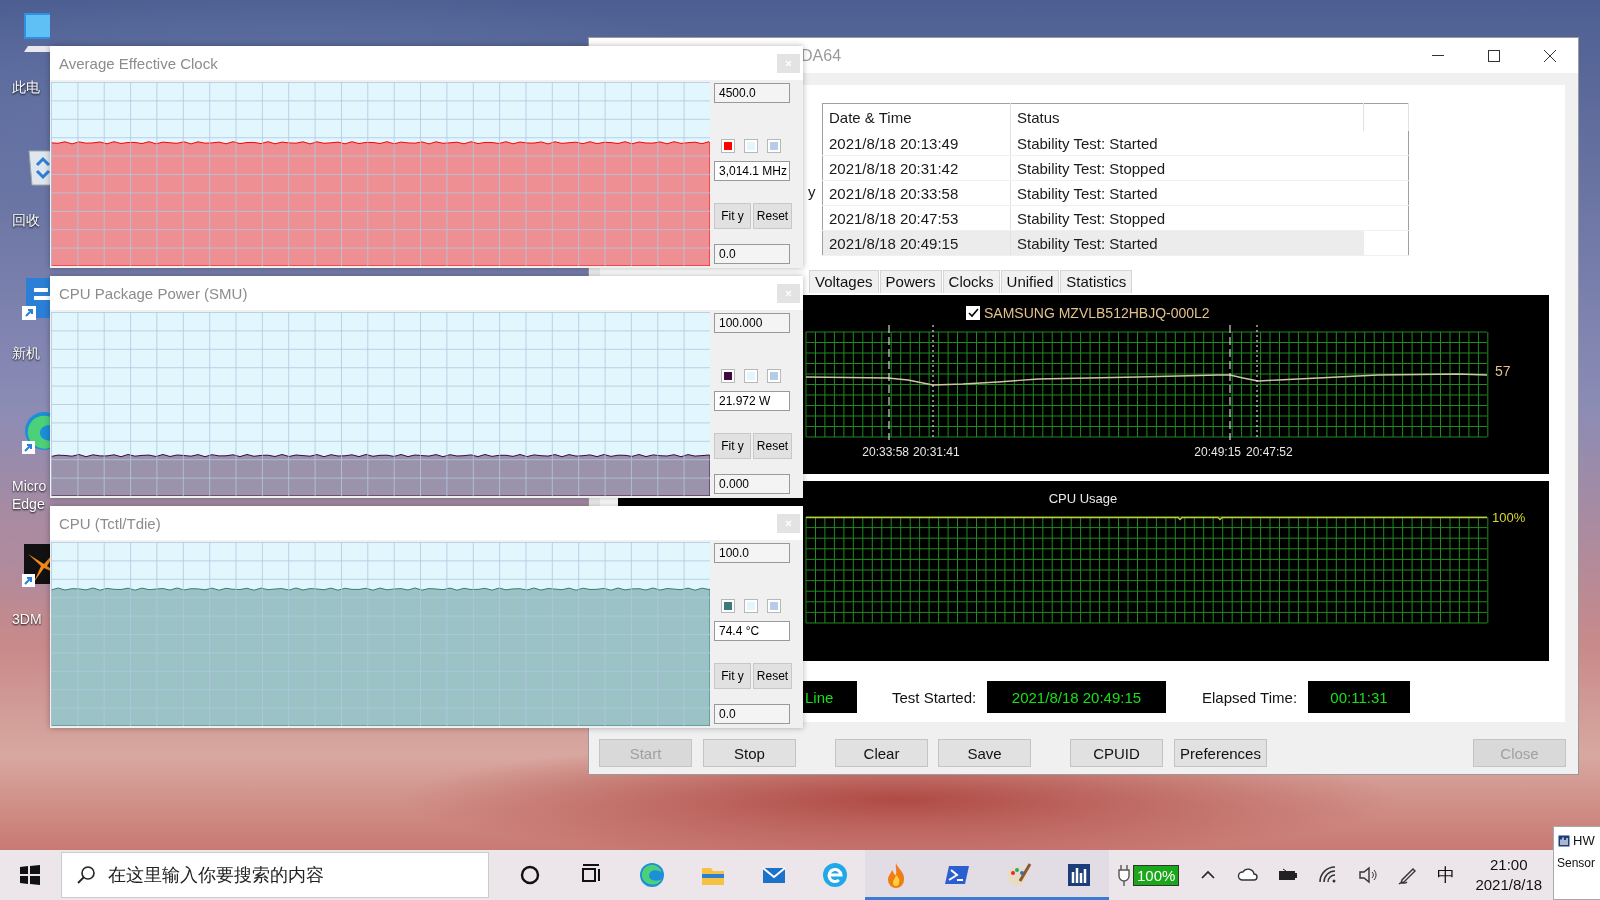 The image size is (1600, 900). What do you see at coordinates (1446, 875) in the screenshot?
I see `input-method-indicator: 中` at bounding box center [1446, 875].